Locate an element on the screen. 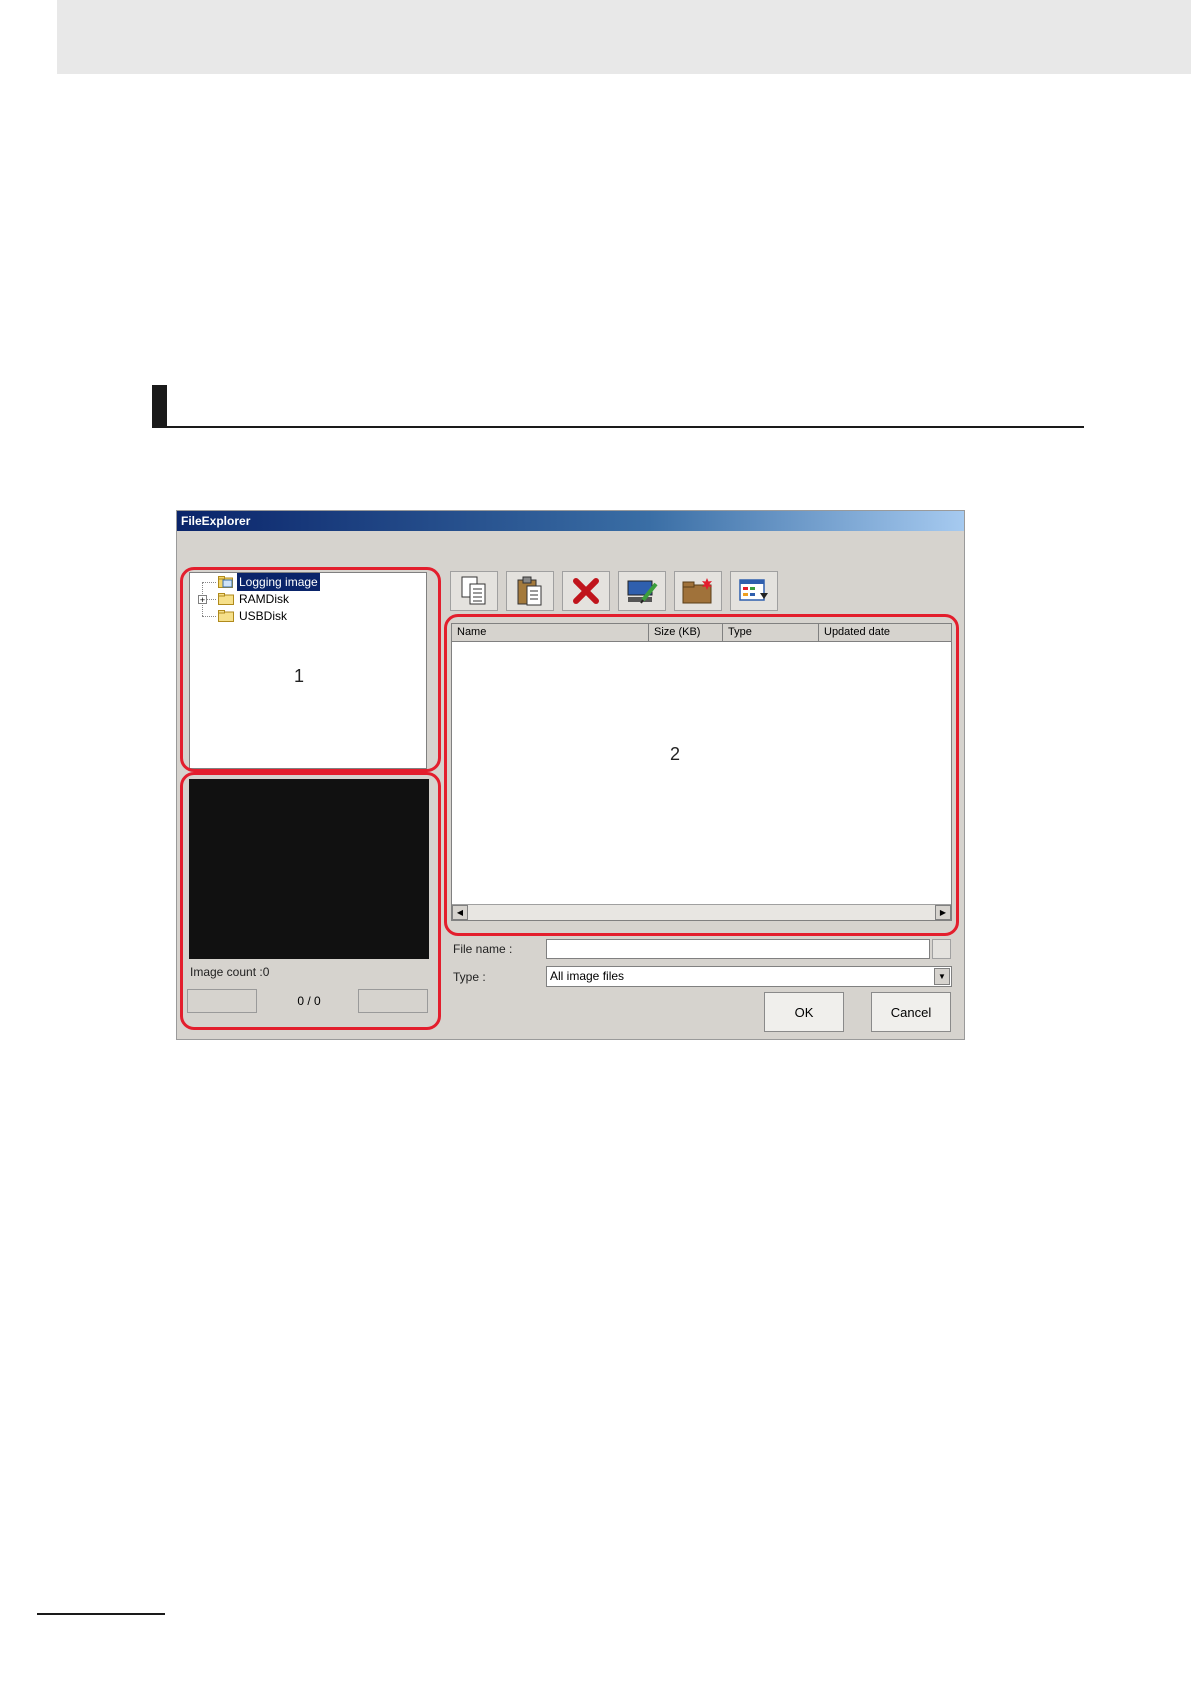 Image resolution: width=1191 pixels, height=1684 pixels. copy-button is located at coordinates (474, 591).